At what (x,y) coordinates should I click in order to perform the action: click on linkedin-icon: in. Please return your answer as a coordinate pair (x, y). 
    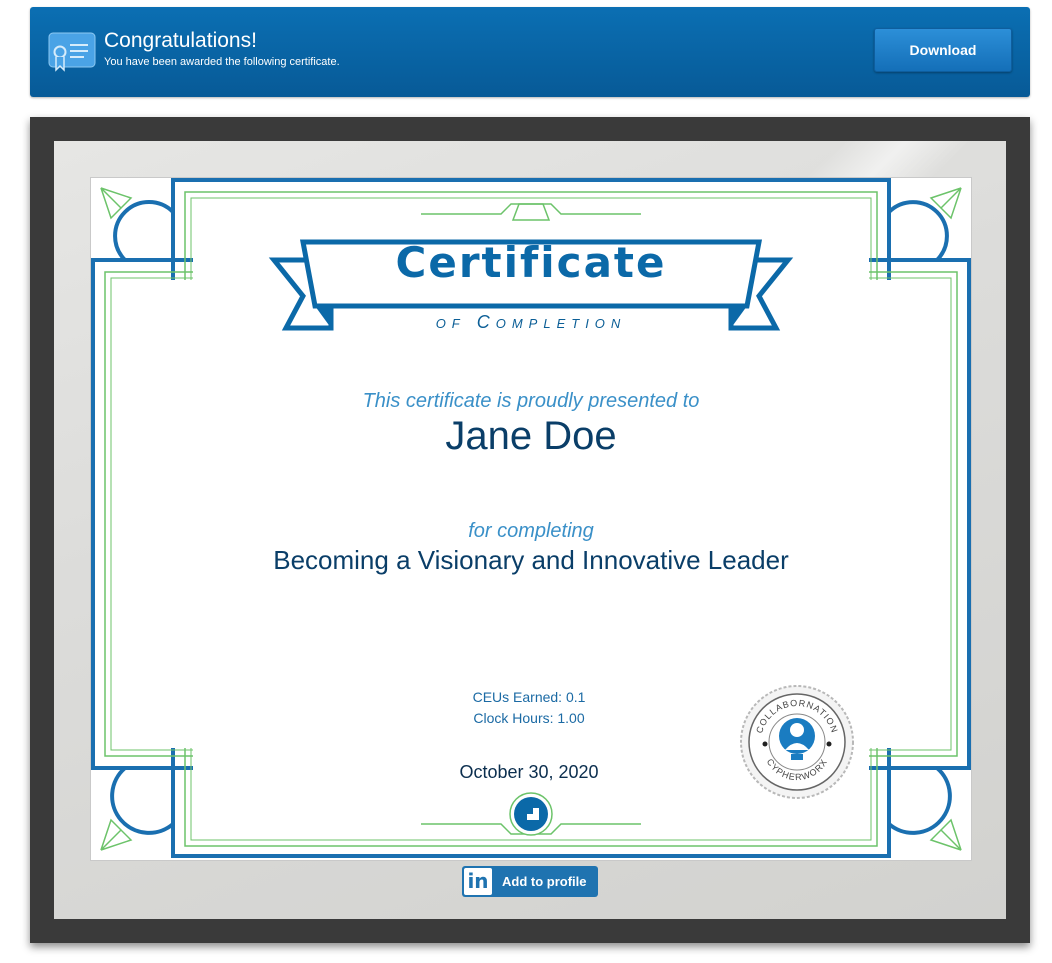
    Looking at the image, I should click on (478, 881).